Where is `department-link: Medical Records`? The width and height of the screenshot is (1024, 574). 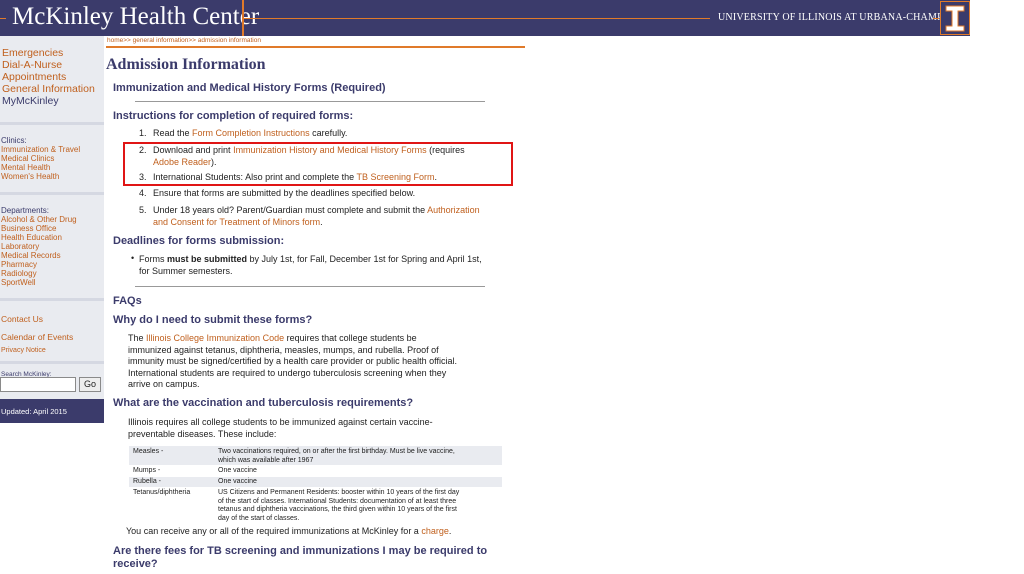
department-link: Medical Records is located at coordinates (31, 255).